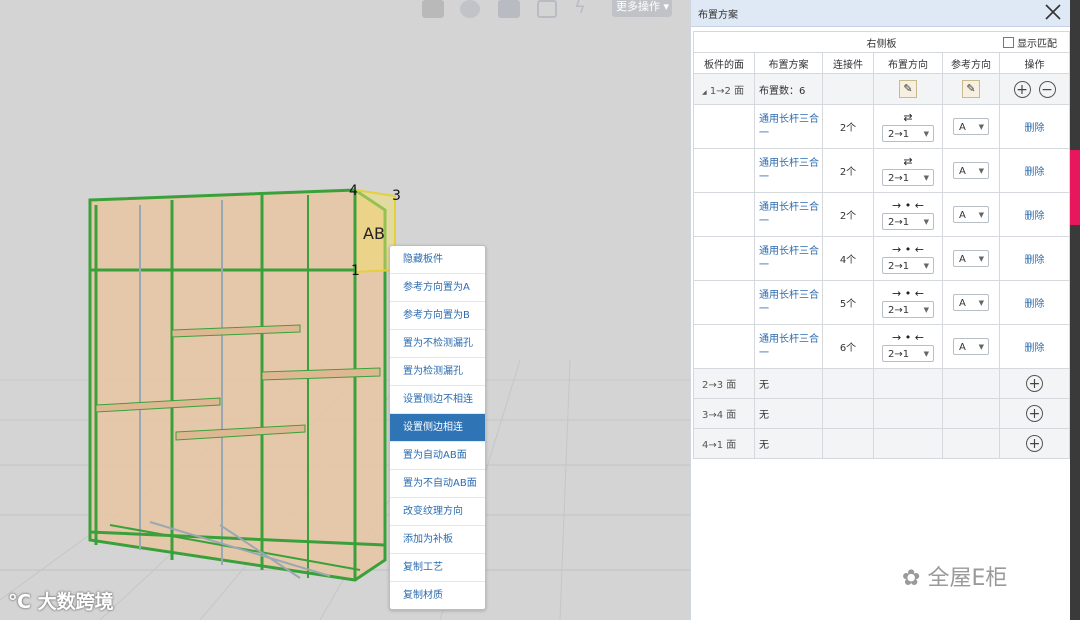 Image resolution: width=1080 pixels, height=620 pixels. I want to click on remove-circle-icon: −, so click(1047, 89).